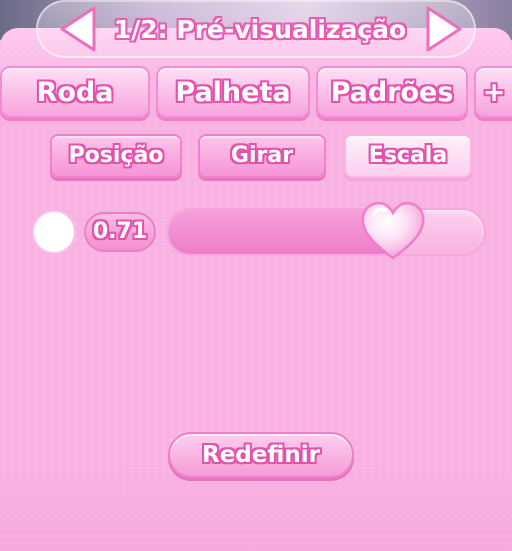  Describe the element at coordinates (408, 156) in the screenshot. I see `subtab-escala: Escala` at that location.